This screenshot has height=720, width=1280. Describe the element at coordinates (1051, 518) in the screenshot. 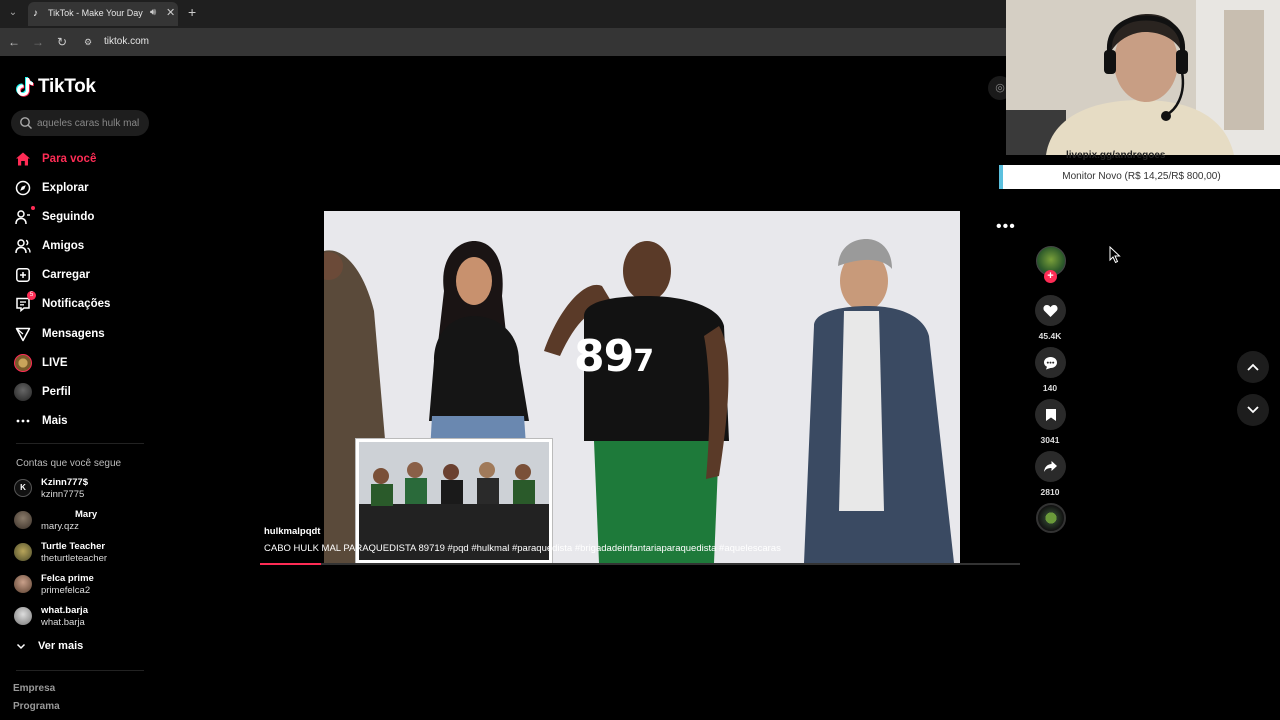

I see `music-disc-icon` at that location.